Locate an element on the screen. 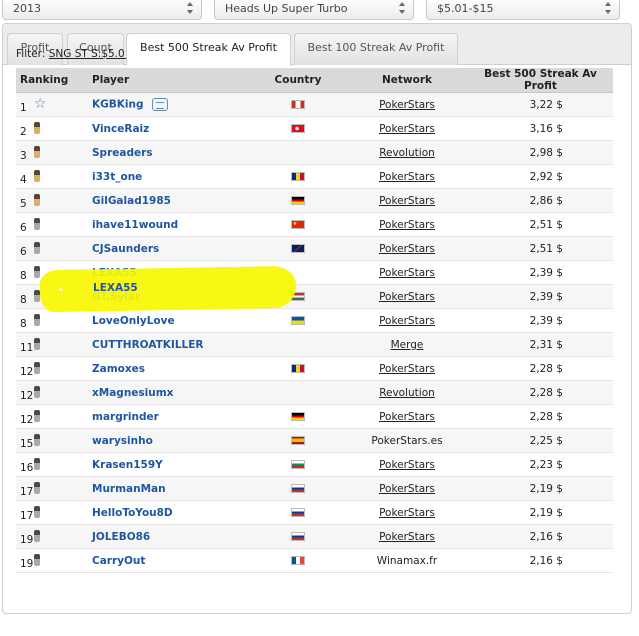 This screenshot has width=639, height=636. player-link: Spreaders is located at coordinates (169, 152).